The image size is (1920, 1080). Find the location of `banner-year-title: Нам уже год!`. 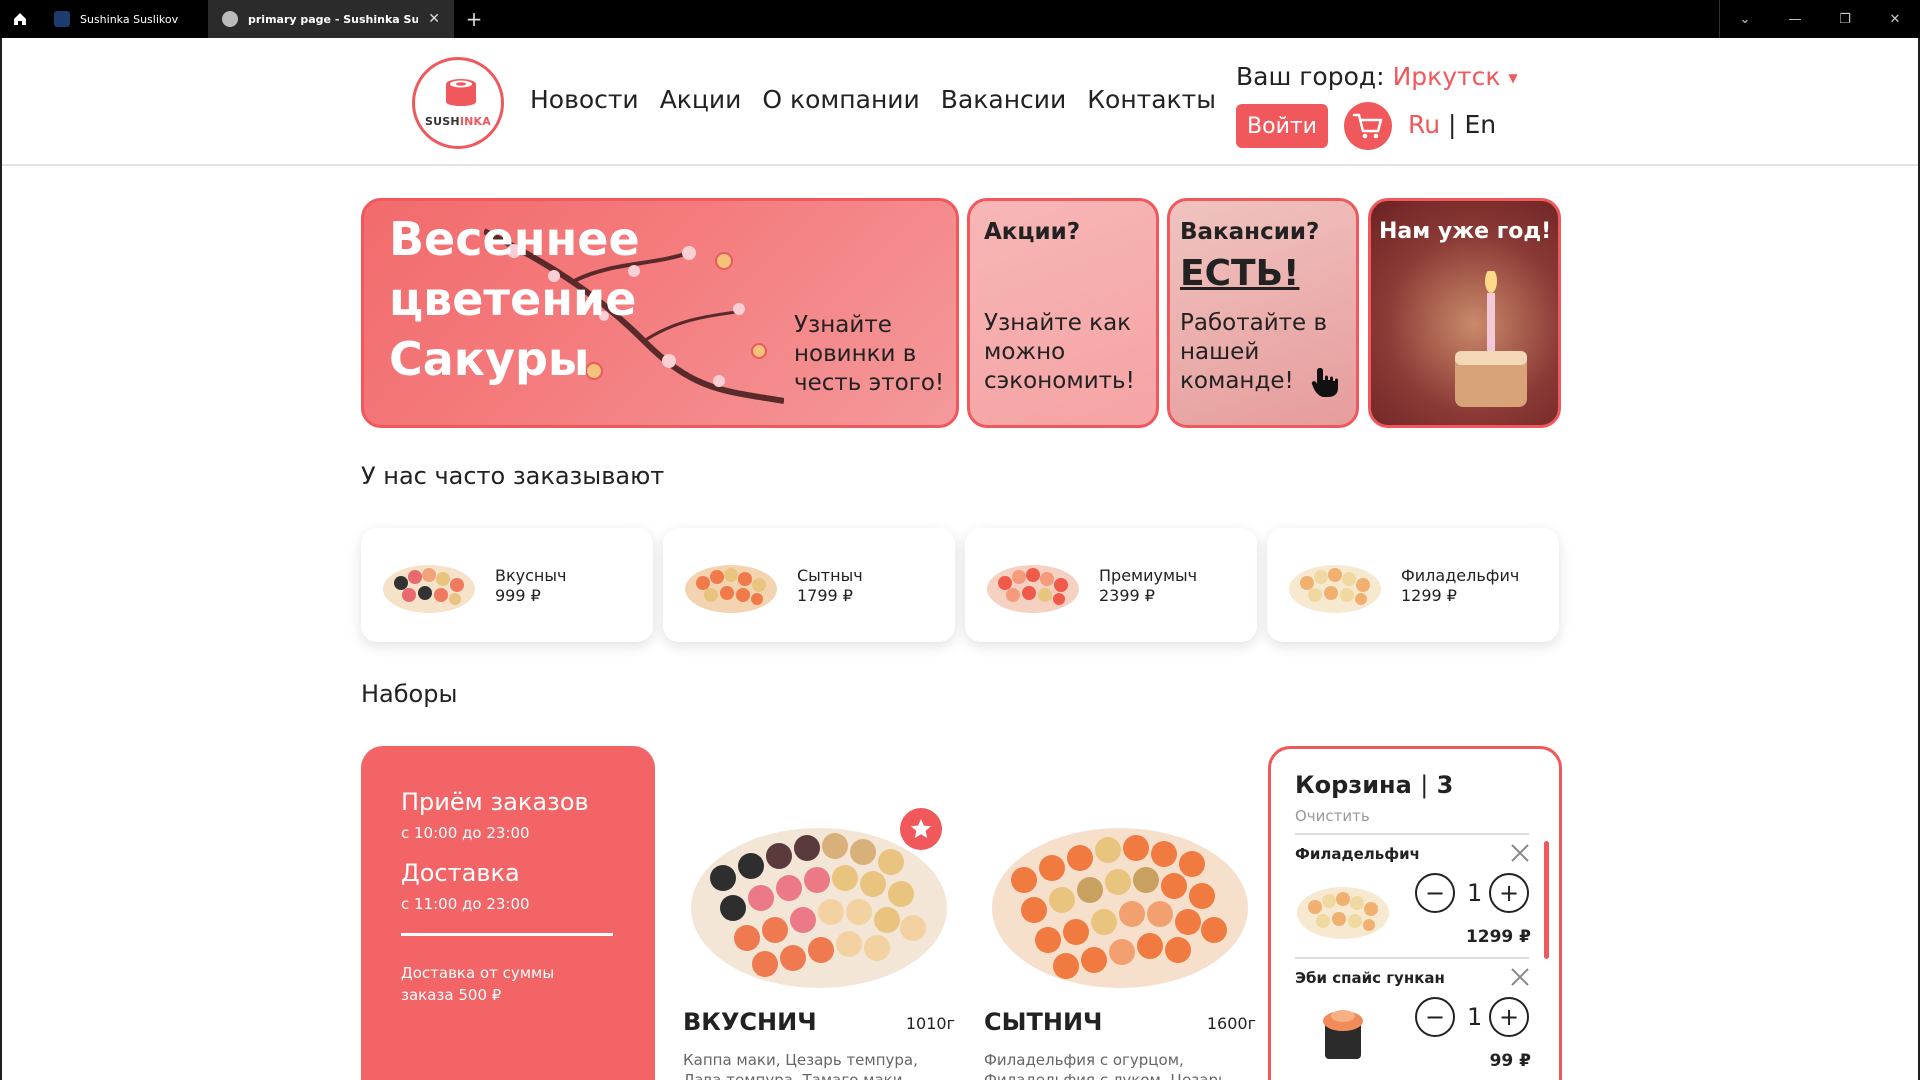

banner-year-title: Нам уже год! is located at coordinates (1465, 231).